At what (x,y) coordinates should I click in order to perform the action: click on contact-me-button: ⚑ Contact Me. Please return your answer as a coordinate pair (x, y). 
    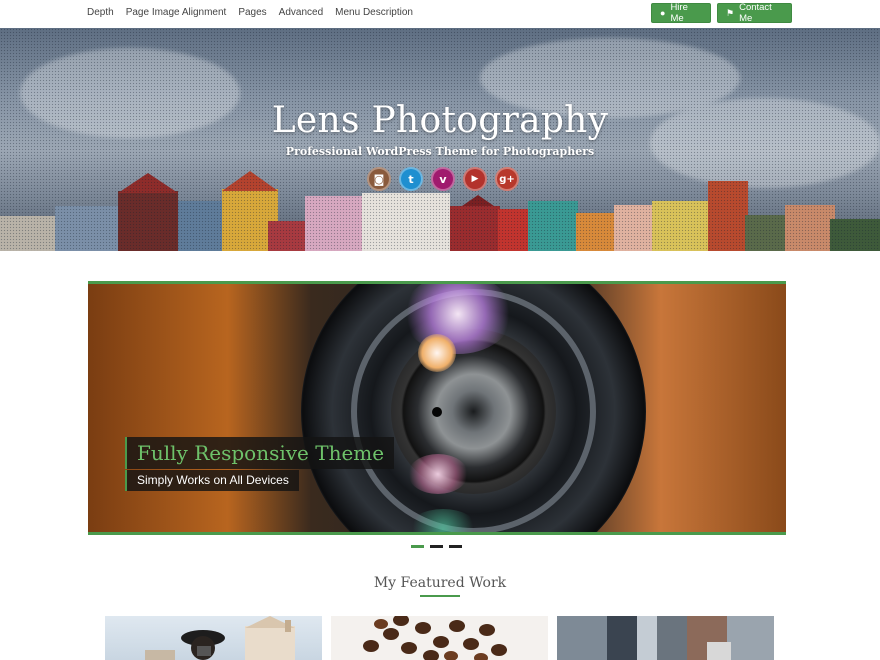
    Looking at the image, I should click on (754, 13).